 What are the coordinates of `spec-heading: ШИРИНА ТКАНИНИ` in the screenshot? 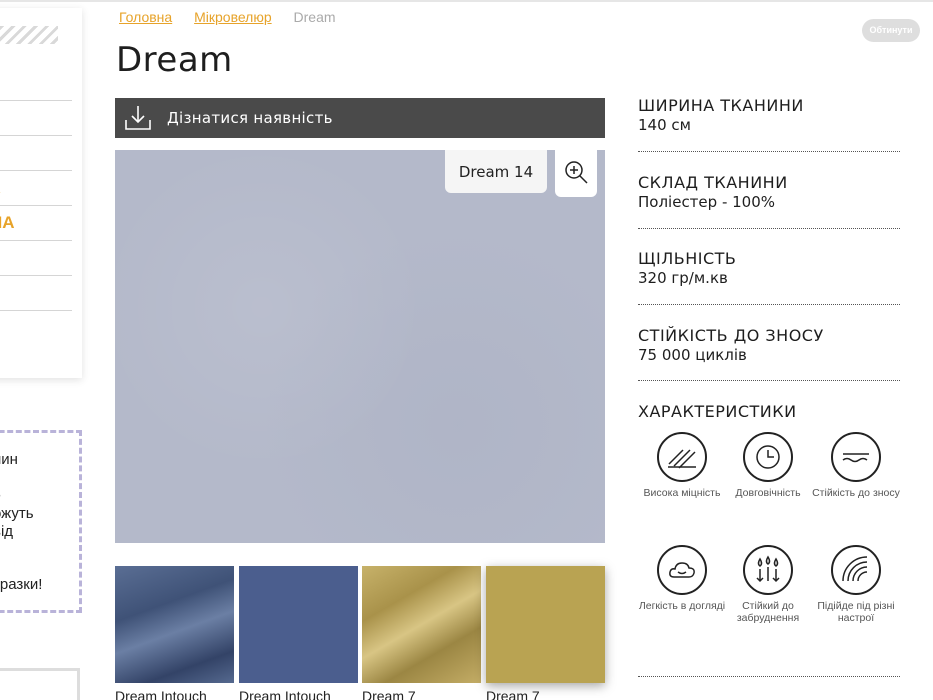 It's located at (721, 105).